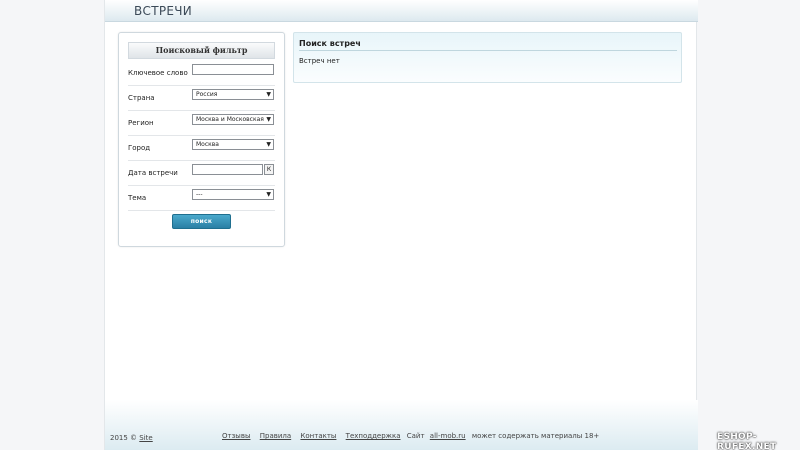  What do you see at coordinates (158, 73) in the screenshot?
I see `keyword-label: Ключевое слово` at bounding box center [158, 73].